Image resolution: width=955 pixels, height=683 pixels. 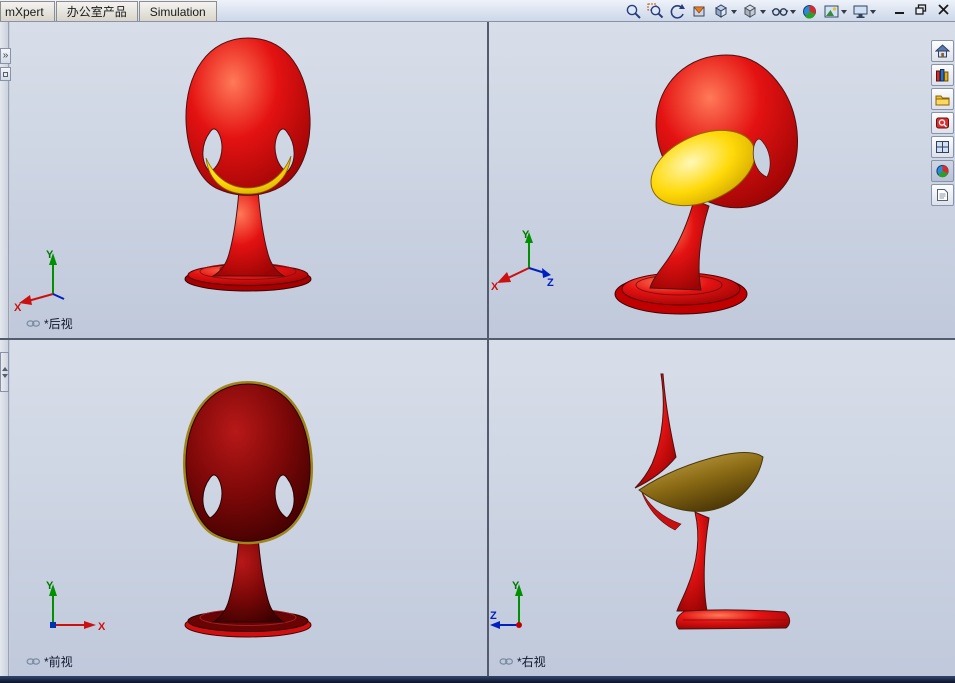 I want to click on viewport-splitter-horizontal, so click(x=477, y=339).